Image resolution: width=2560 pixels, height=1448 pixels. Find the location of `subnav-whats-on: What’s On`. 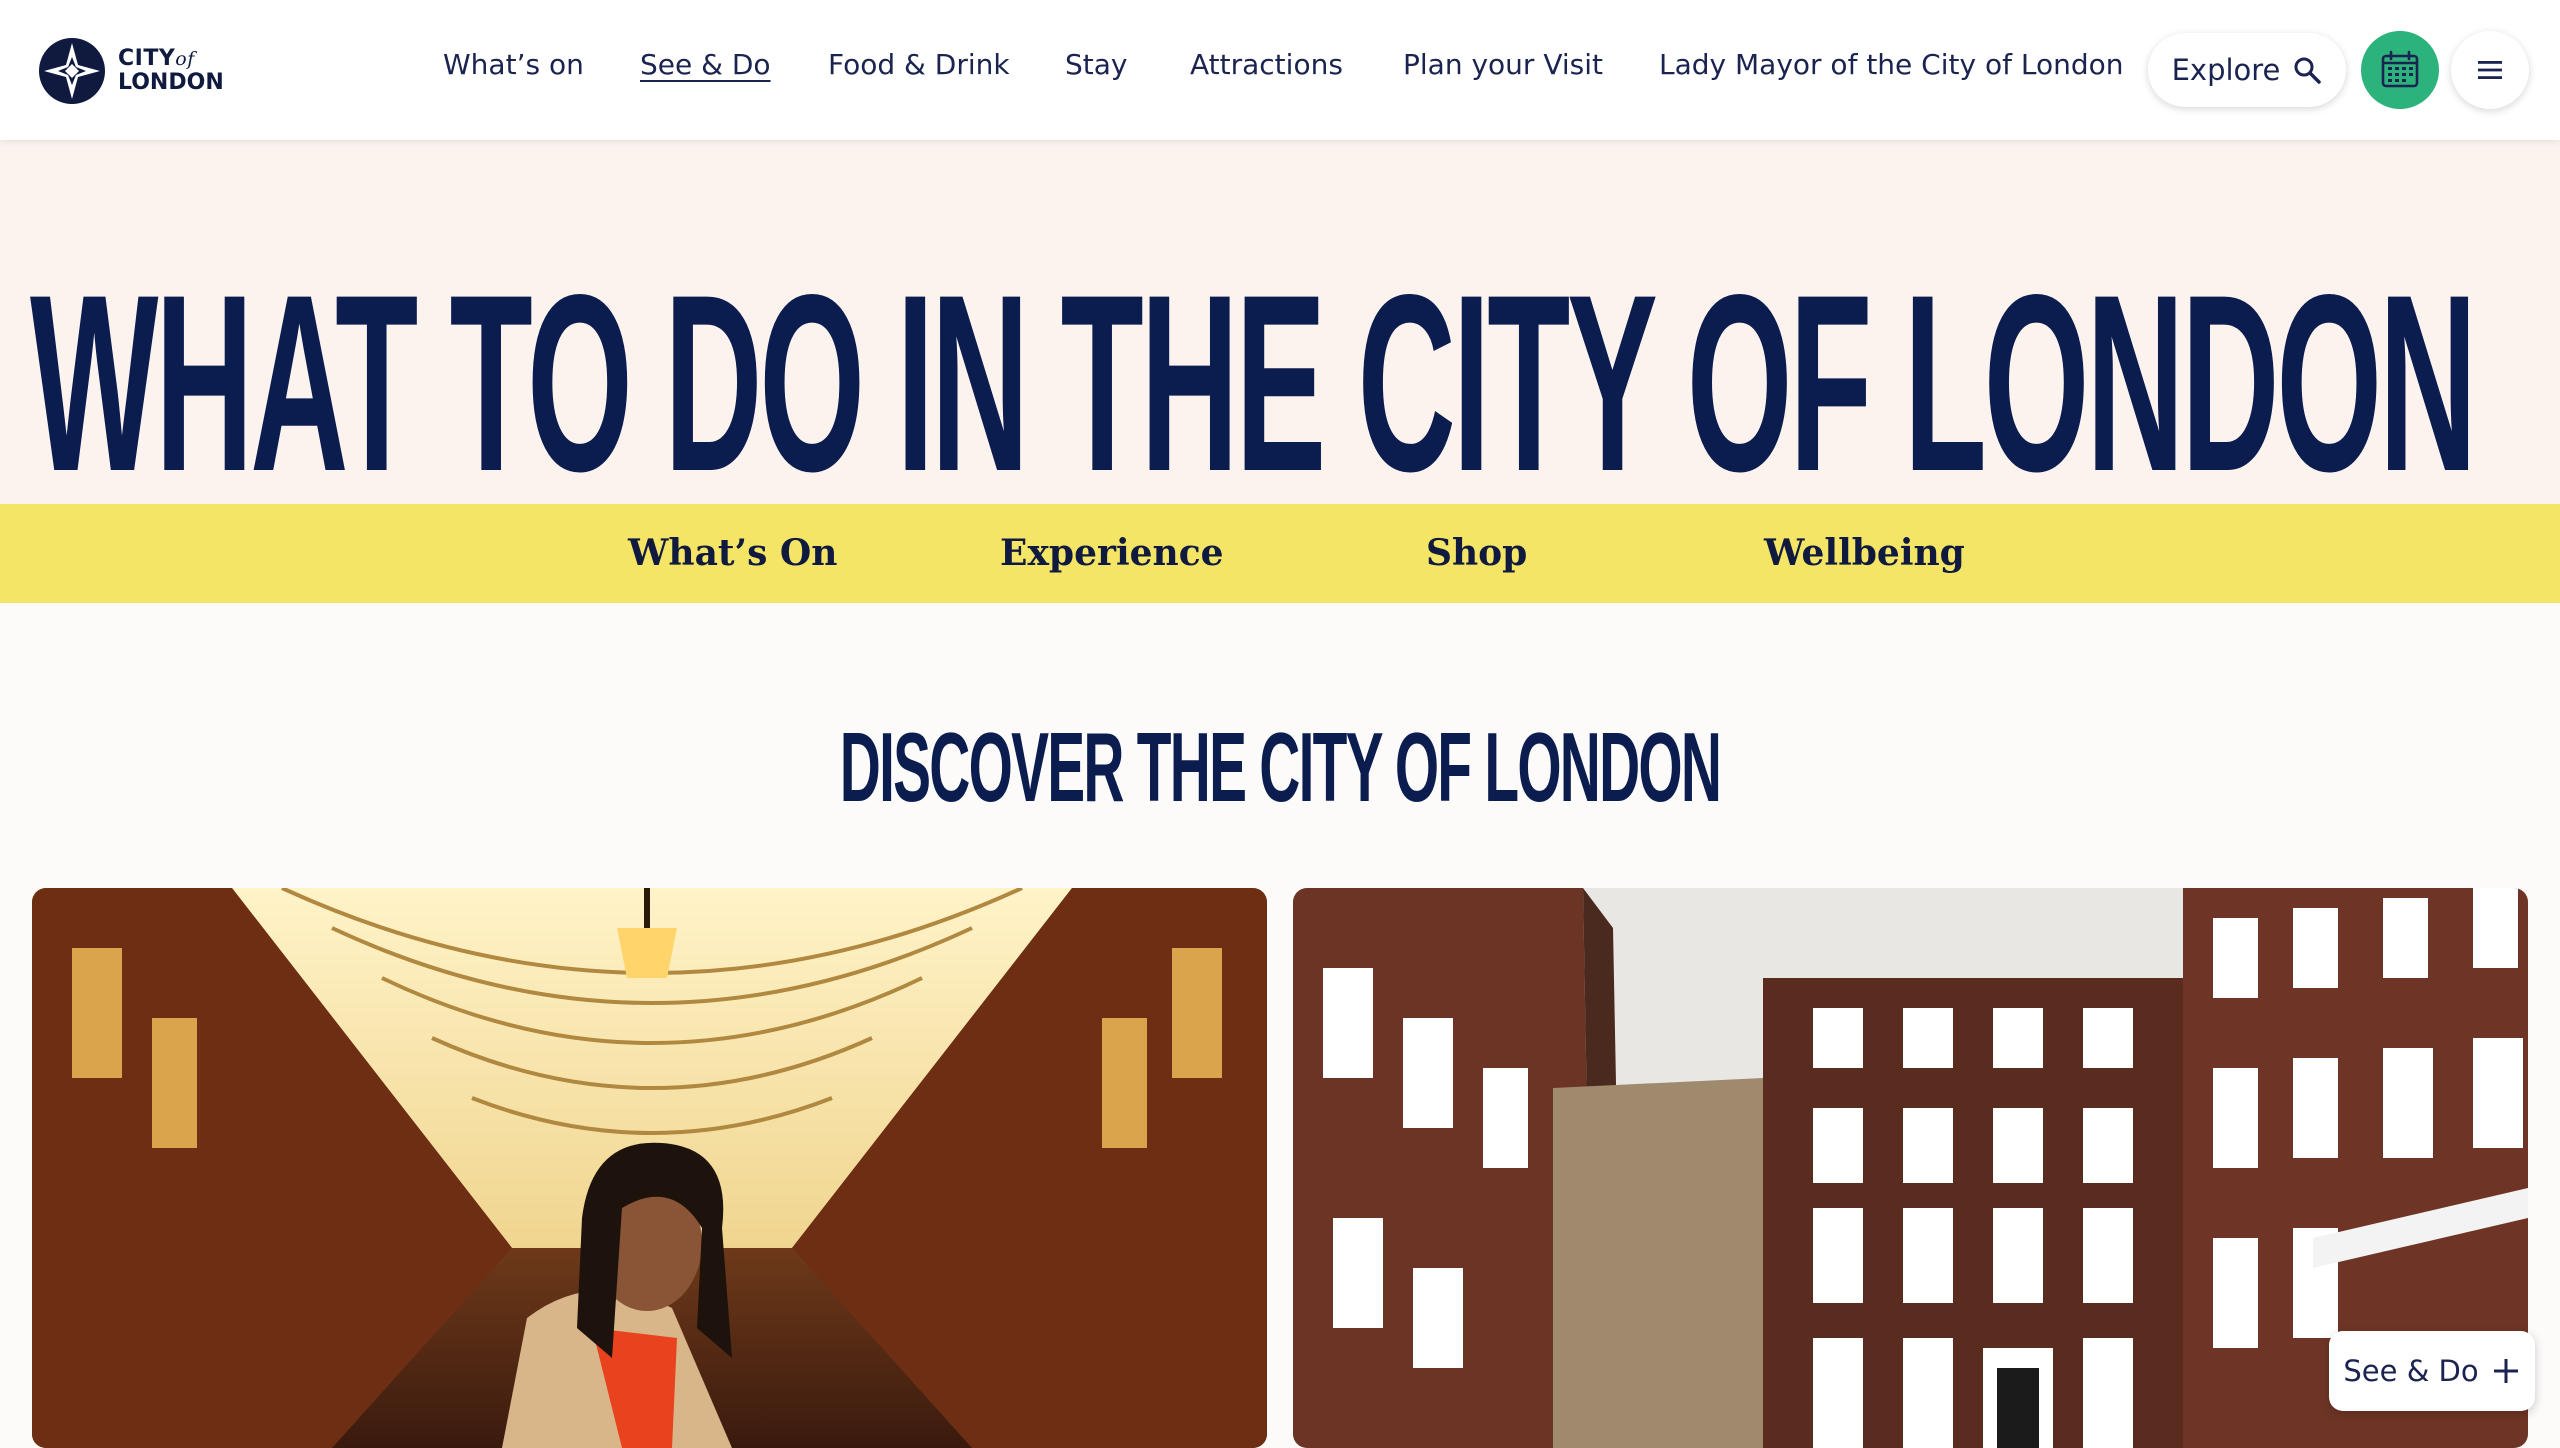

subnav-whats-on: What’s On is located at coordinates (732, 553).